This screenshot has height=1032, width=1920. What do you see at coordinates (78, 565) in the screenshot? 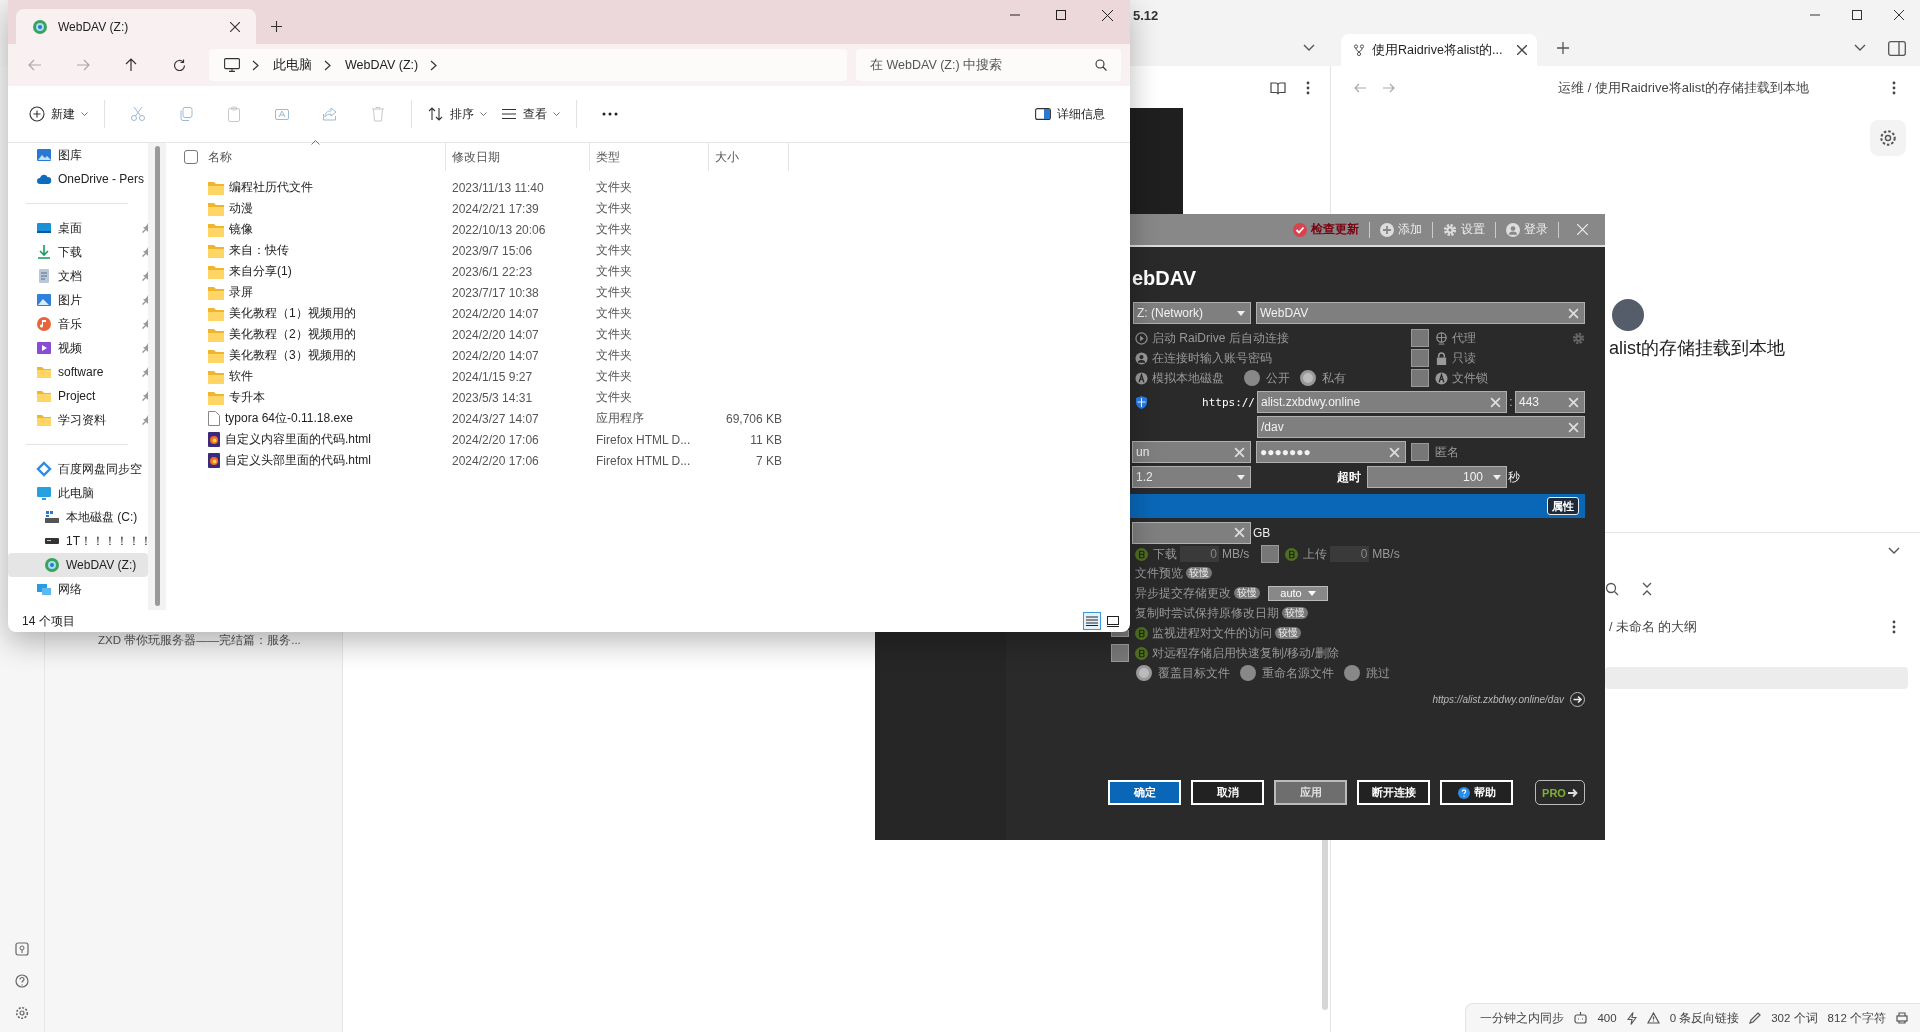
I see `nav-item: WebDAV (Z:)` at bounding box center [78, 565].